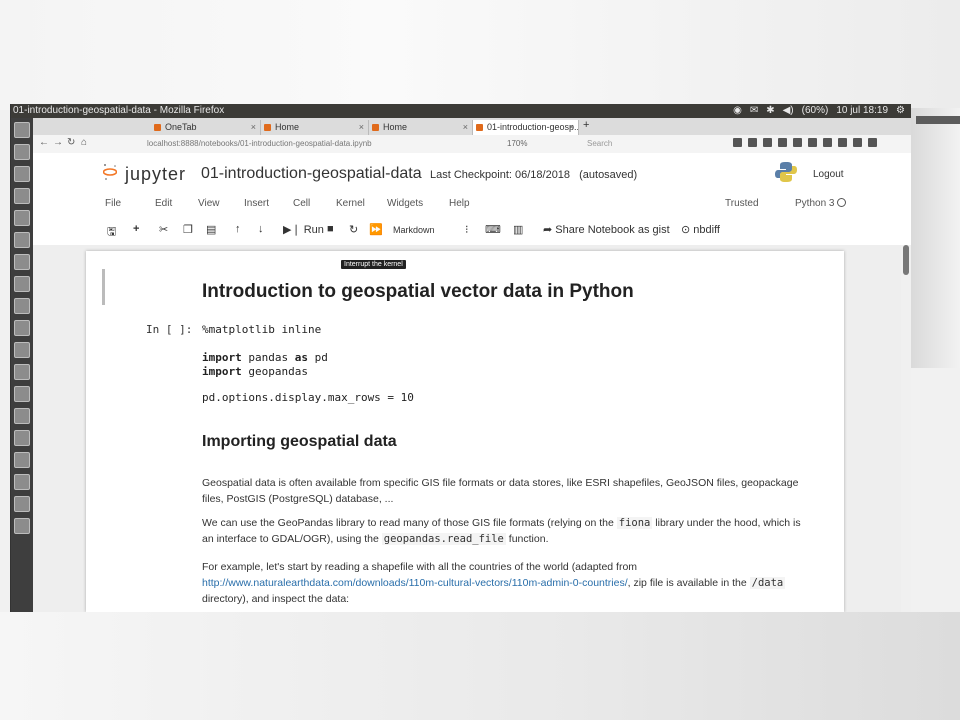 This screenshot has height=720, width=960. What do you see at coordinates (155, 174) in the screenshot?
I see `jupyter-logo-text: jupyter` at bounding box center [155, 174].